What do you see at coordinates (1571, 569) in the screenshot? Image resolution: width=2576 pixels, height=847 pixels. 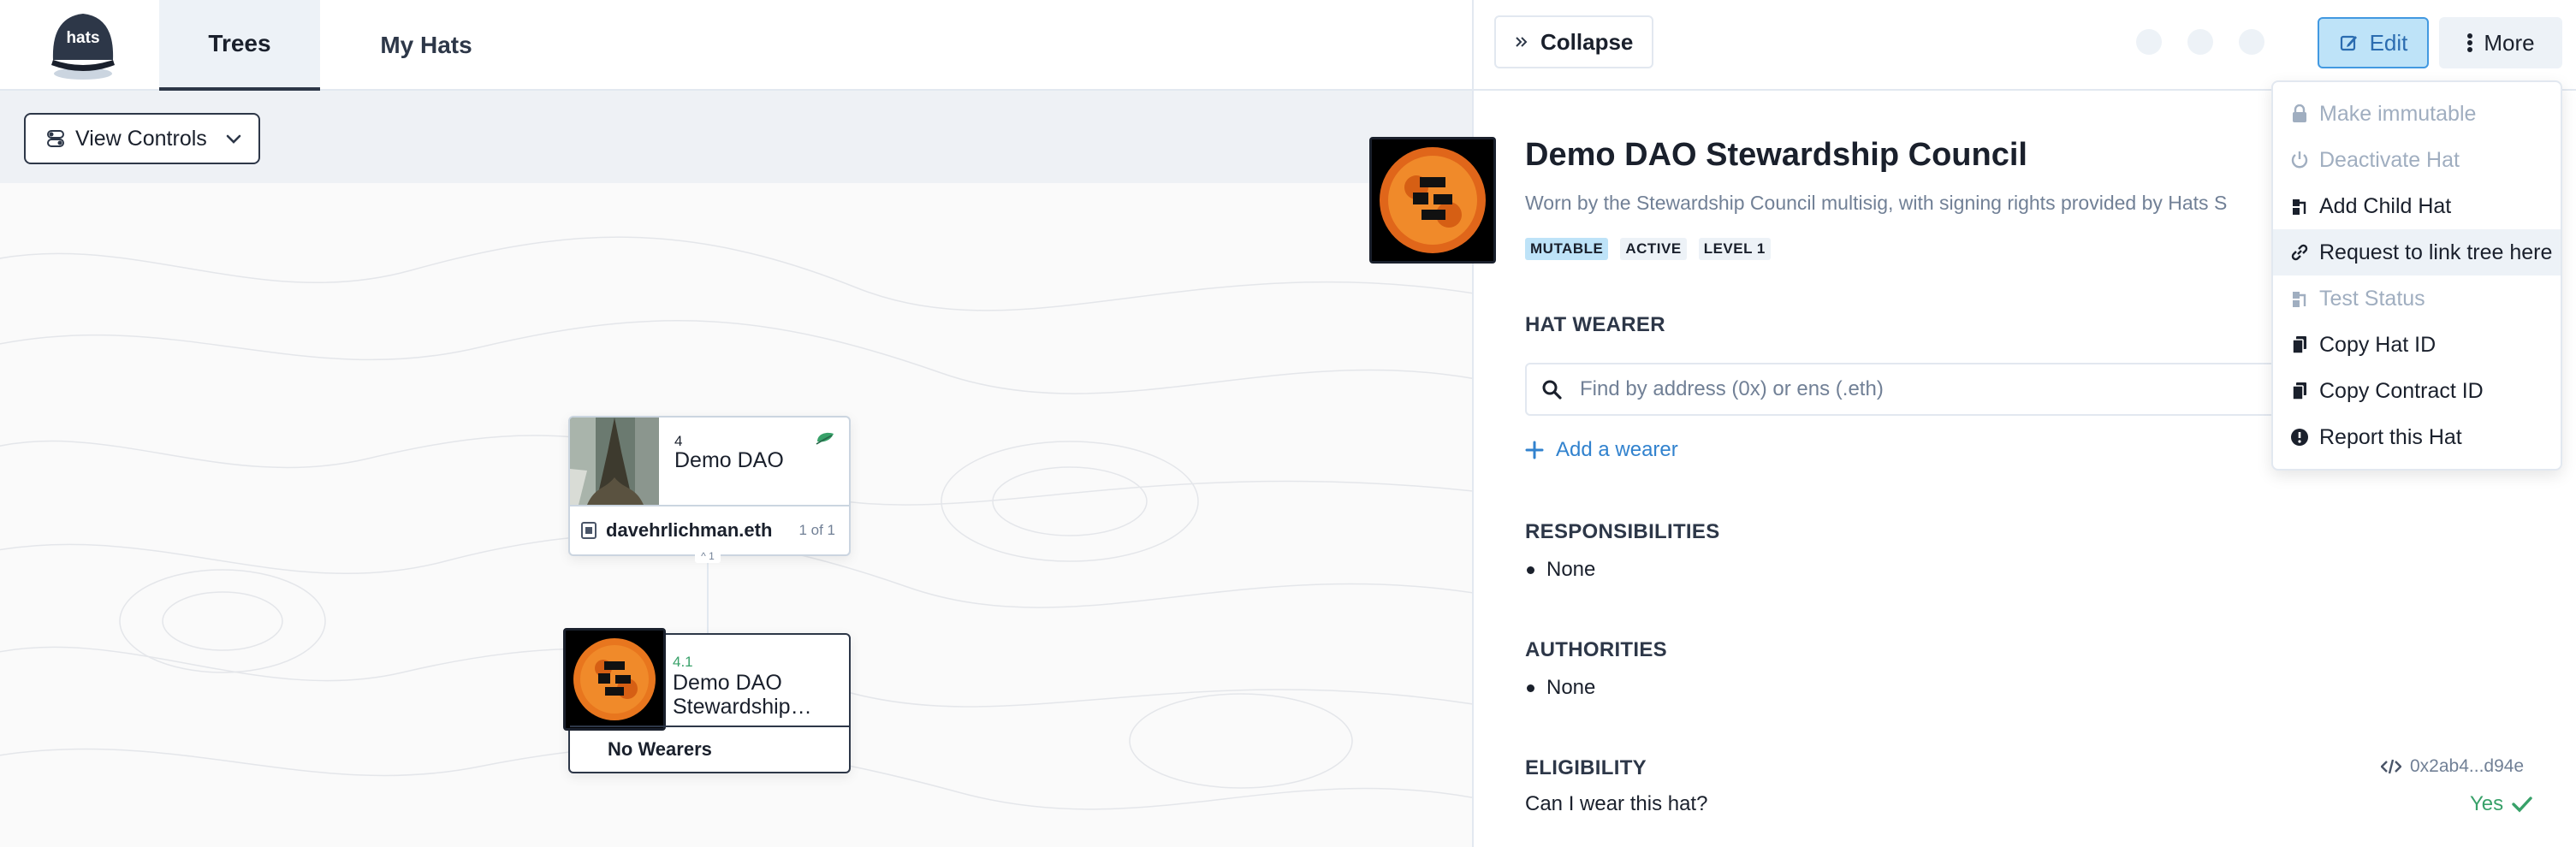 I see `responsibility-text: None` at bounding box center [1571, 569].